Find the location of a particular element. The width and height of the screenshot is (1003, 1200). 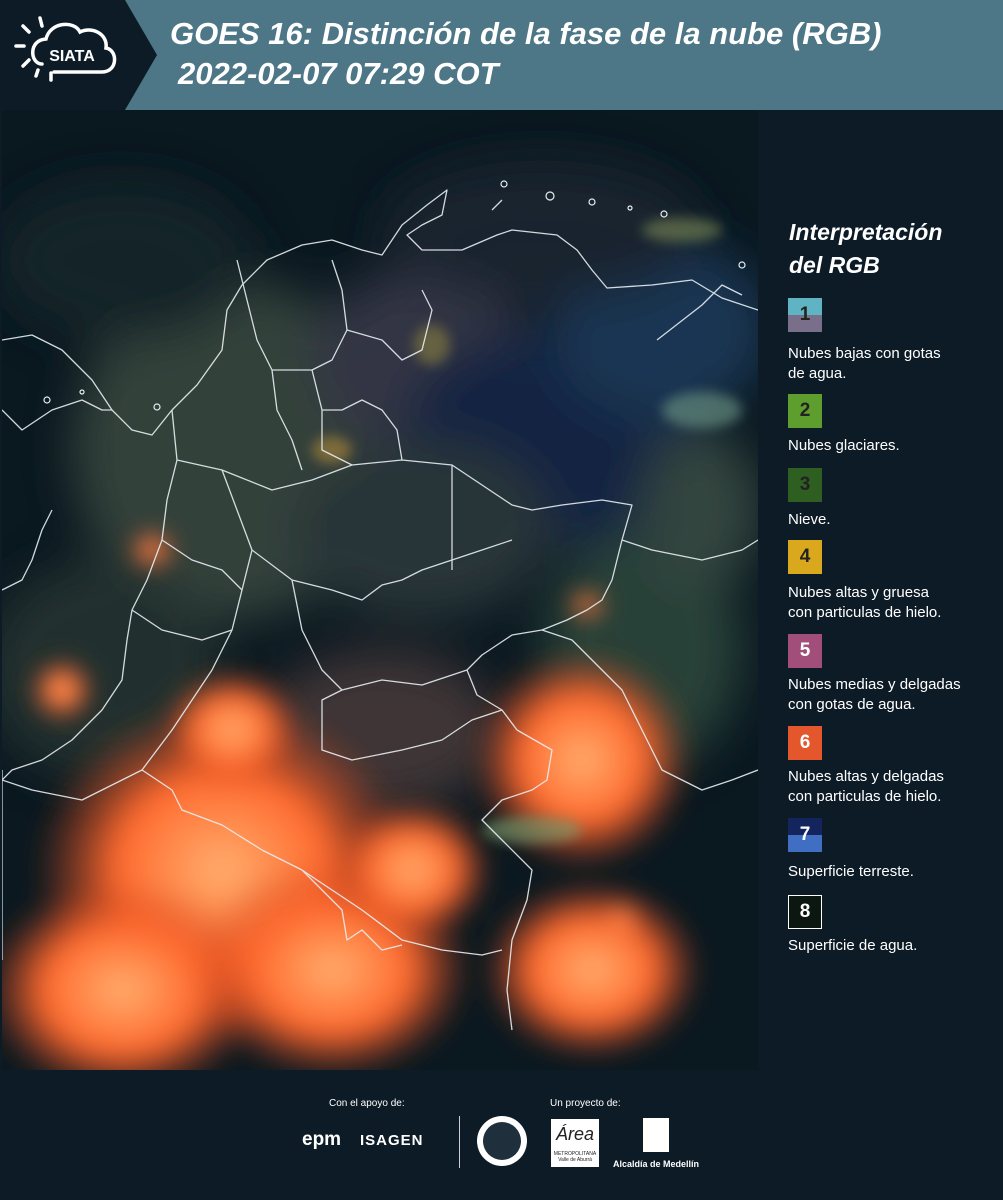

legend-swatch-6: 6 is located at coordinates (805, 743).